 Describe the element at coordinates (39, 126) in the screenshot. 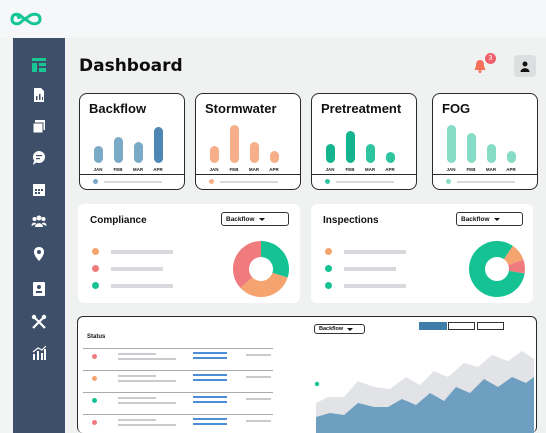

I see `documents-icon` at that location.